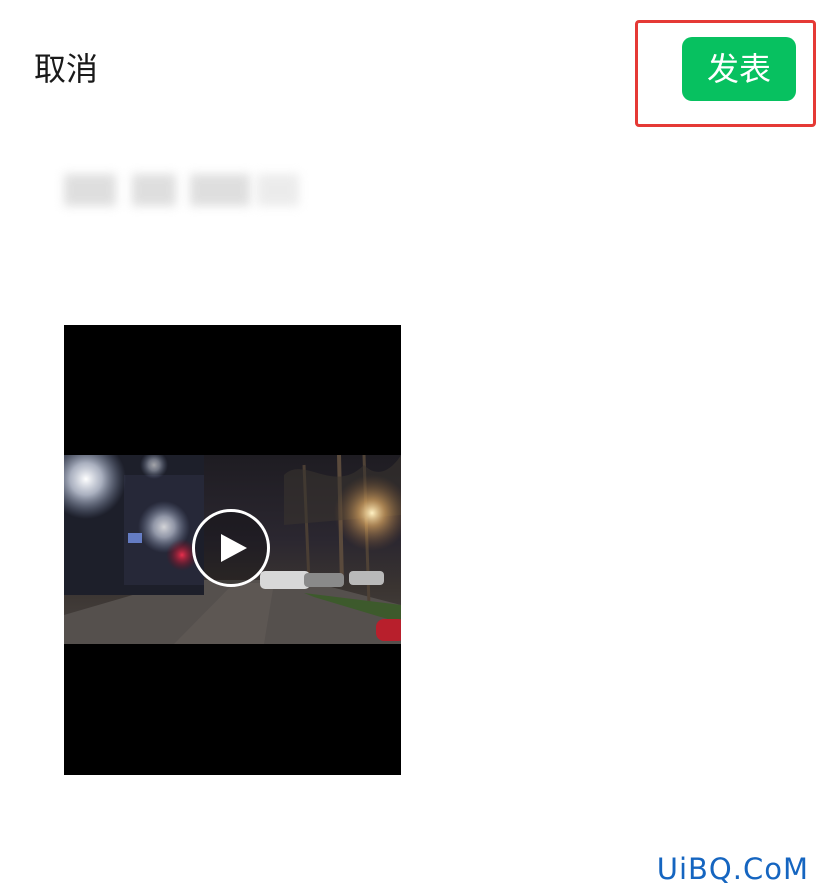 The height and width of the screenshot is (894, 821). Describe the element at coordinates (732, 869) in the screenshot. I see `watermark-text: UiBQ.CoM` at that location.